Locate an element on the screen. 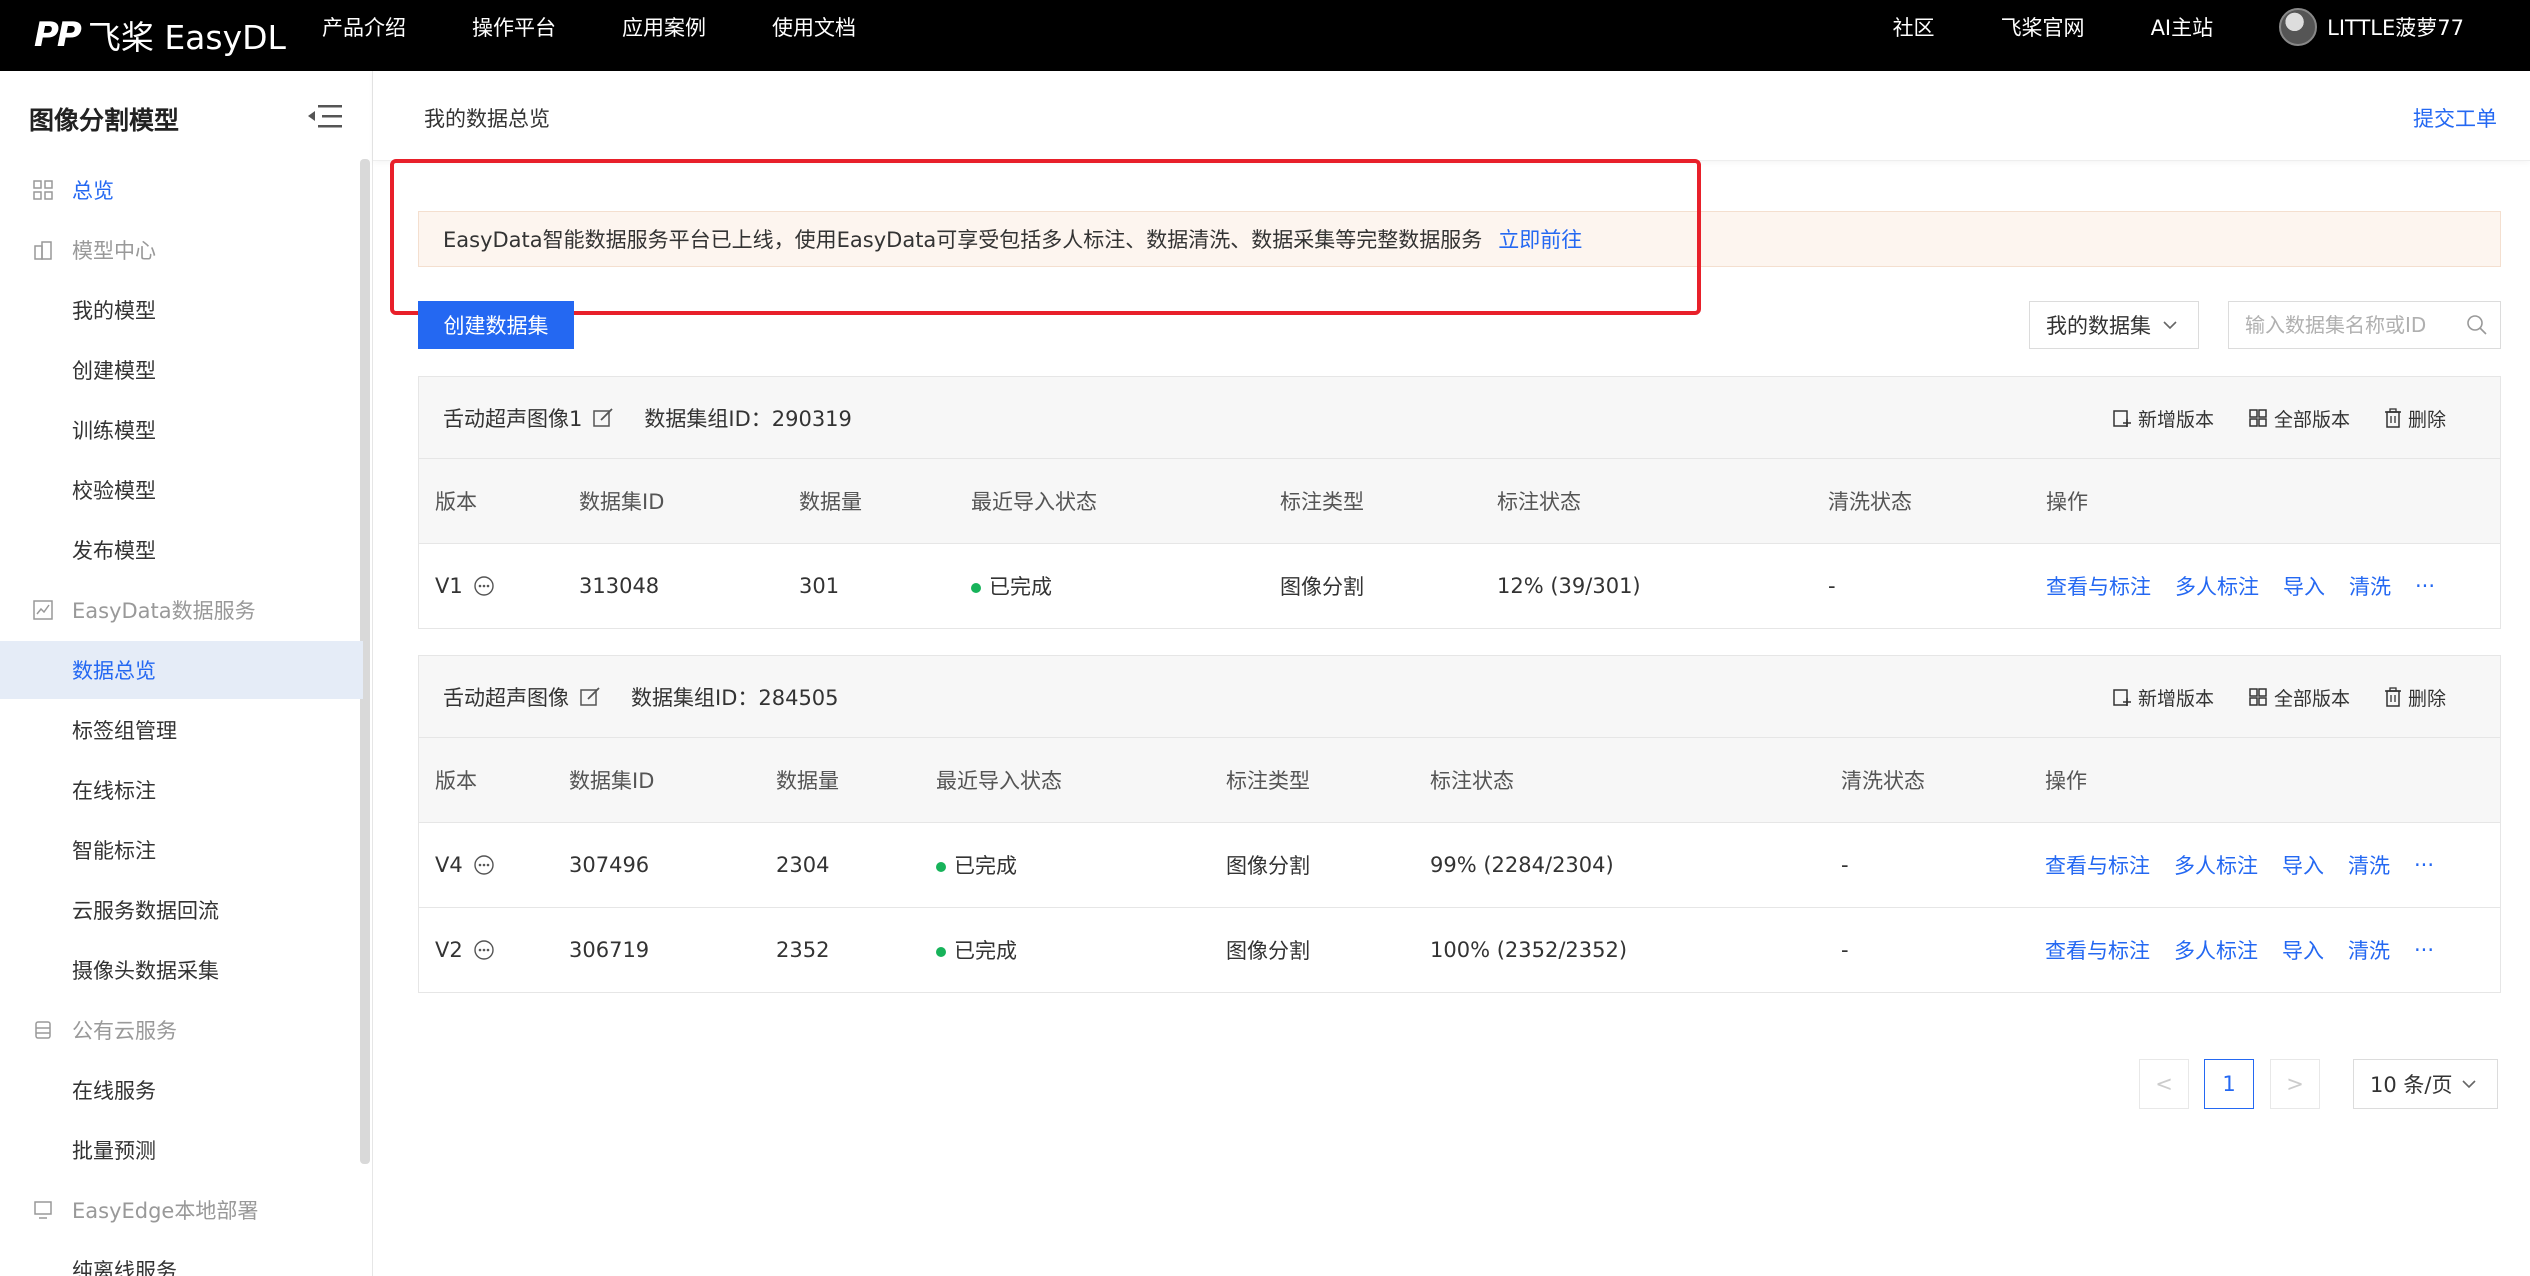 The width and height of the screenshot is (2530, 1276). submit-ticket-link: 提交工单 is located at coordinates (2455, 118).